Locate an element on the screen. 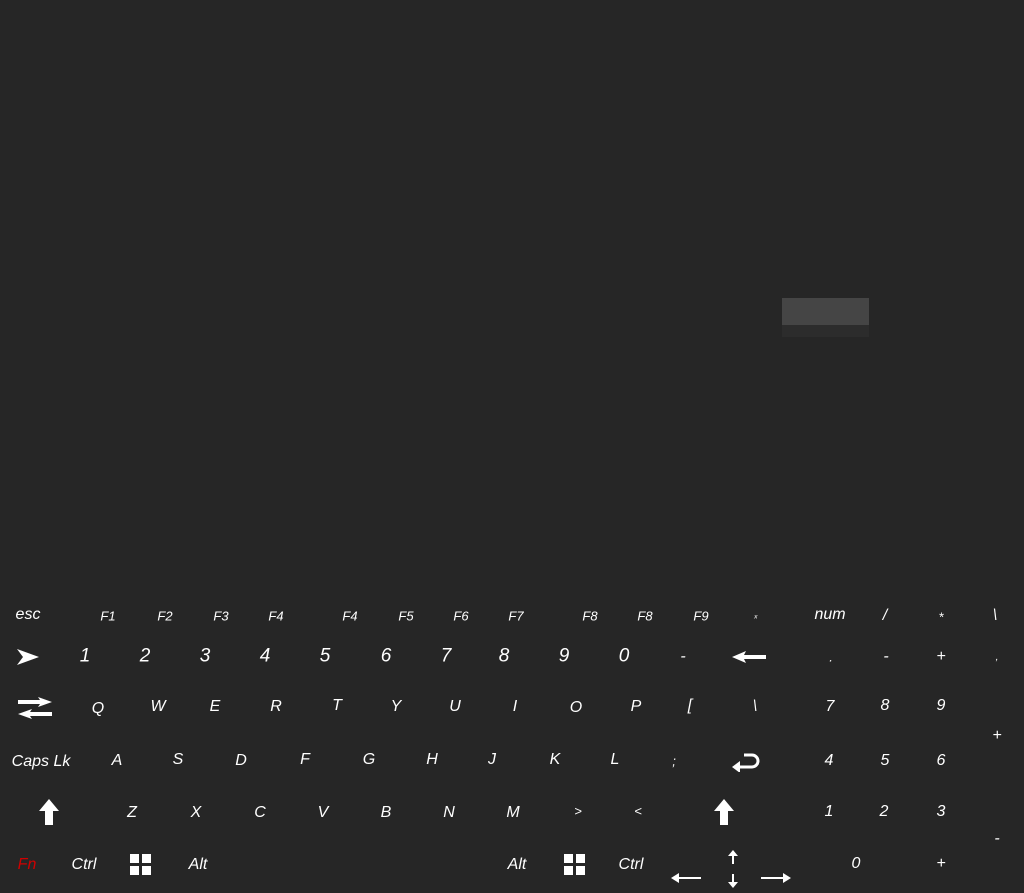 The width and height of the screenshot is (1024, 893). key-l: L is located at coordinates (615, 760).